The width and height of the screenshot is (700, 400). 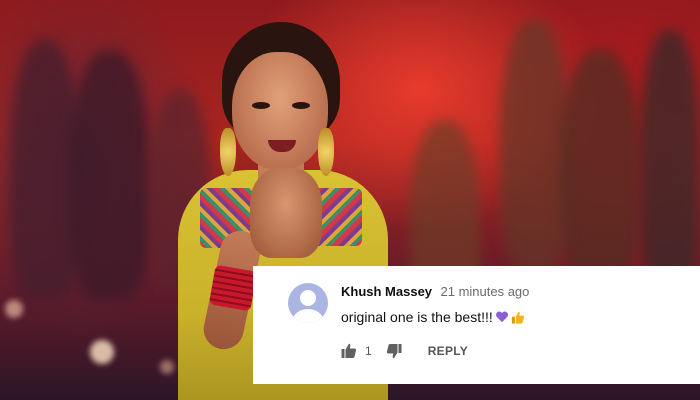 What do you see at coordinates (448, 351) in the screenshot?
I see `reply-button: REPLY` at bounding box center [448, 351].